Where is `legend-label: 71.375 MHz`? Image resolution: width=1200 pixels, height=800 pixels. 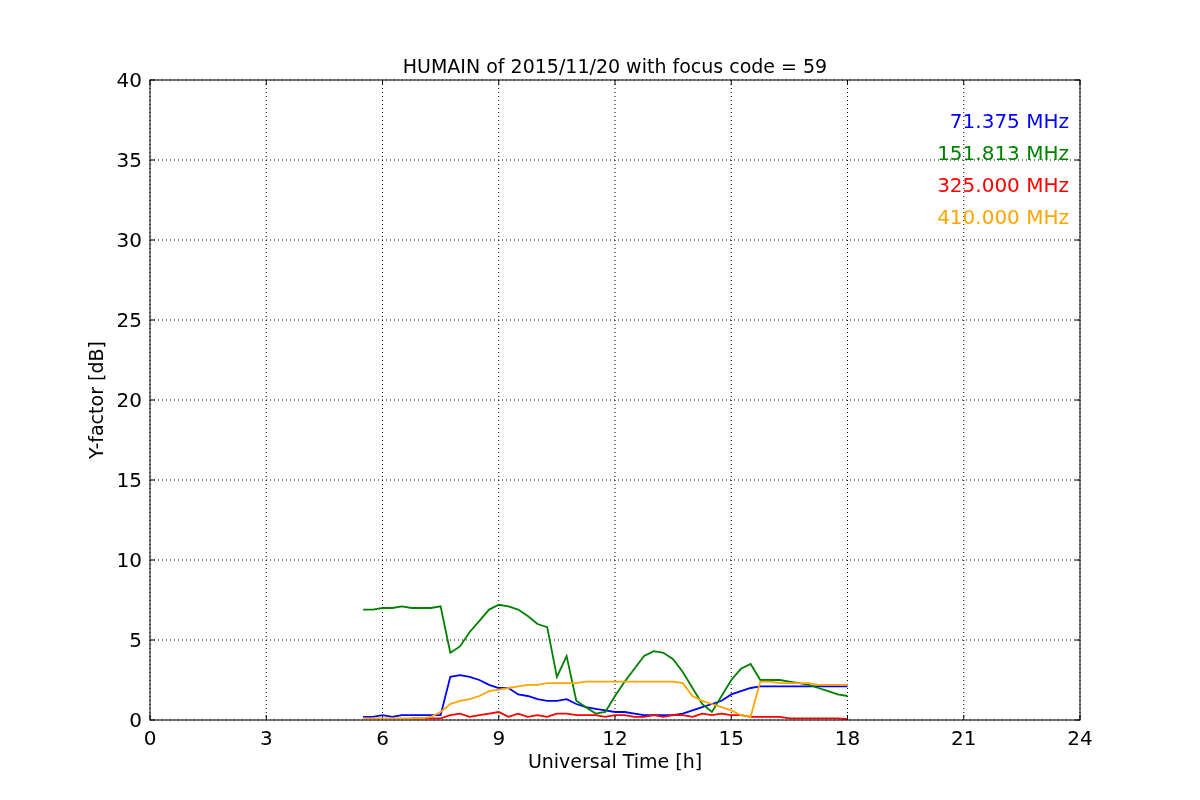 legend-label: 71.375 MHz is located at coordinates (1009, 121).